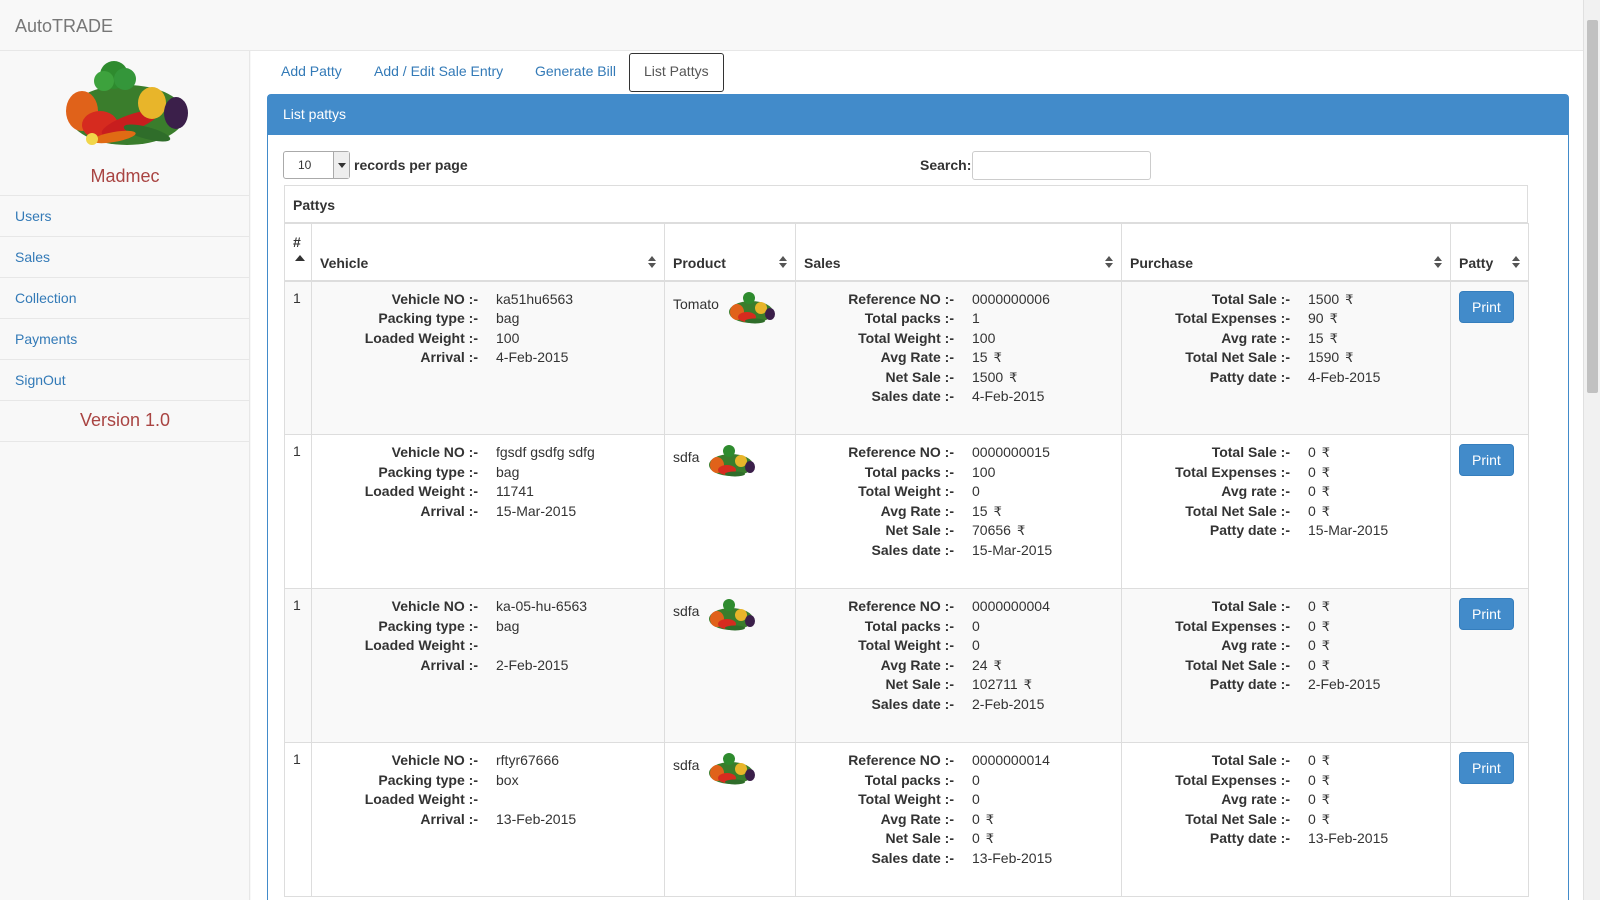  I want to click on field-group: sdfa, so click(730, 615).